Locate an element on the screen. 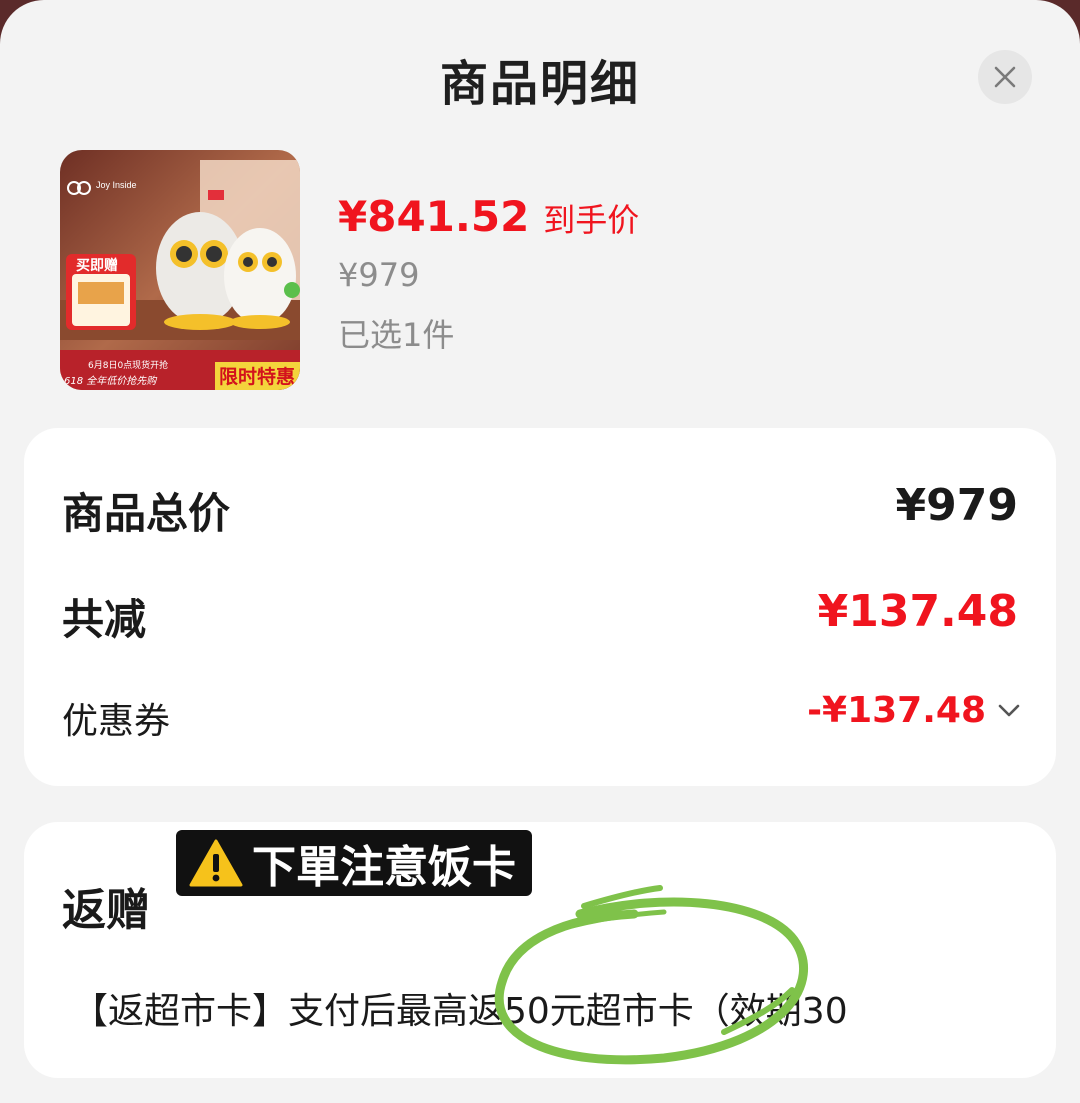  gift-title: 返赠 is located at coordinates (106, 910).